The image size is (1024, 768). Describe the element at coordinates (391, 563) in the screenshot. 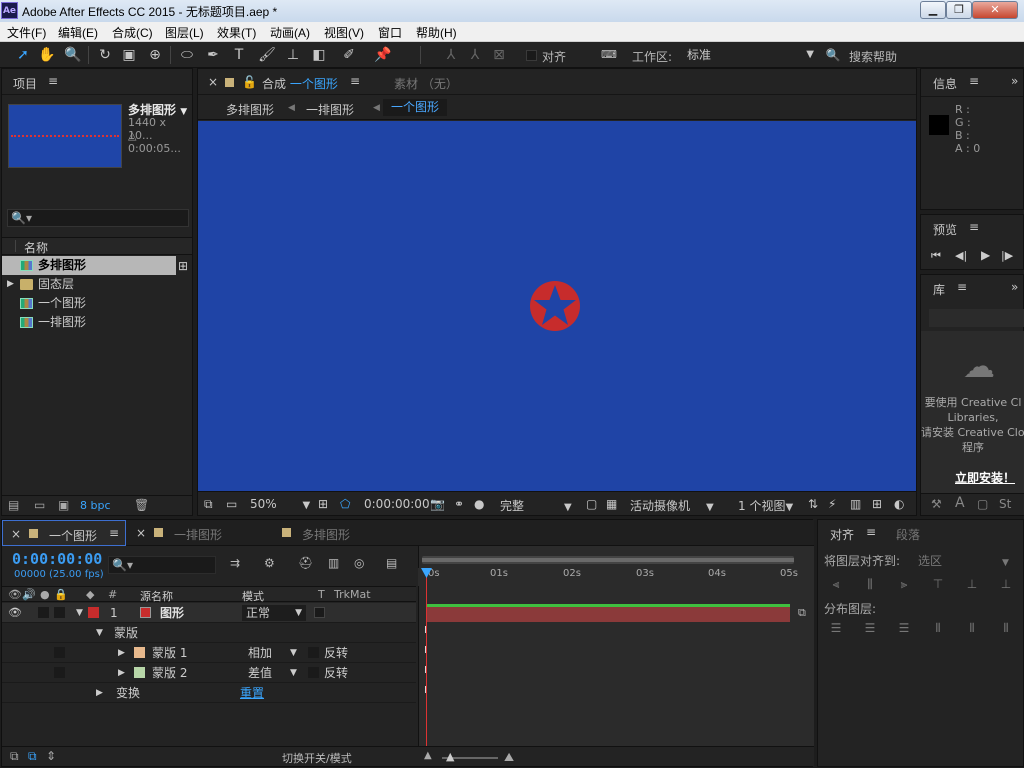

I see `graph-editor-icon: ▤` at that location.